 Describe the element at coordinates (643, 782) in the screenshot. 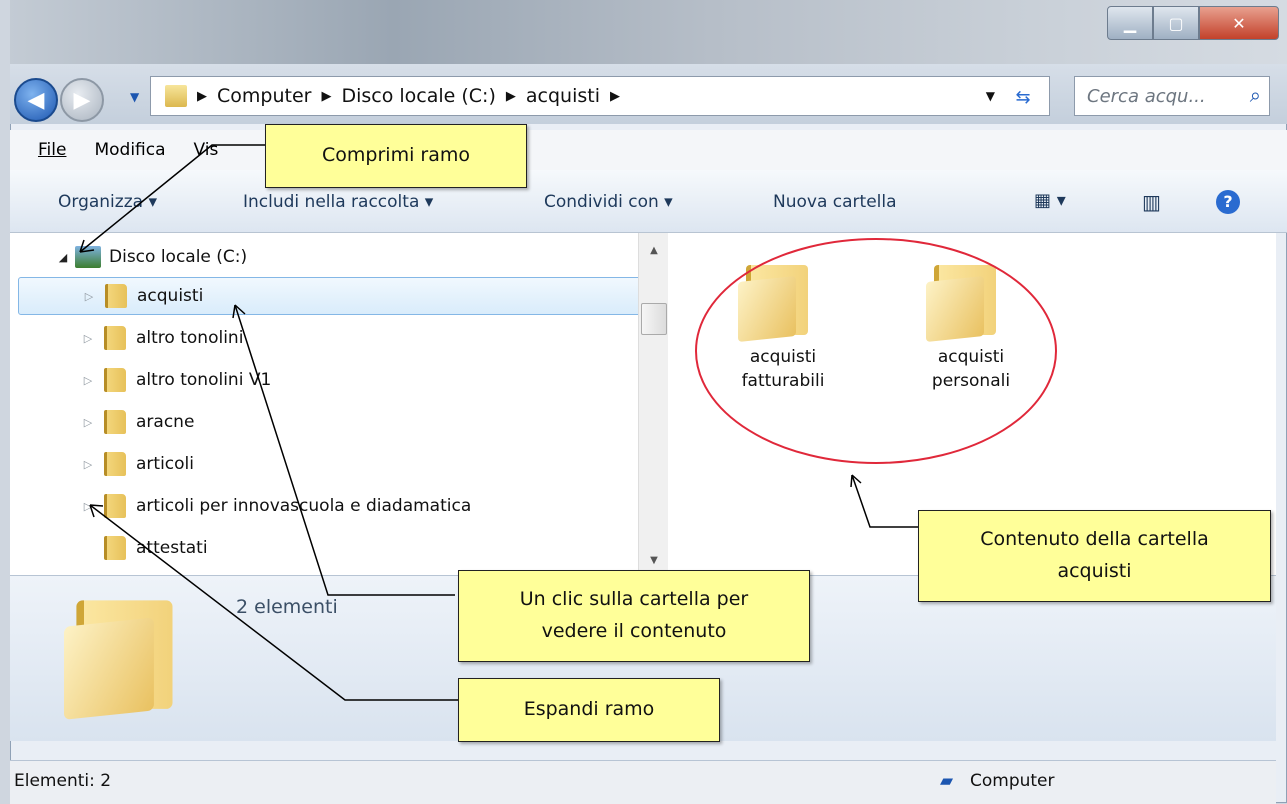

I see `status-bar: Elementi: 2 ▰ Computer` at that location.